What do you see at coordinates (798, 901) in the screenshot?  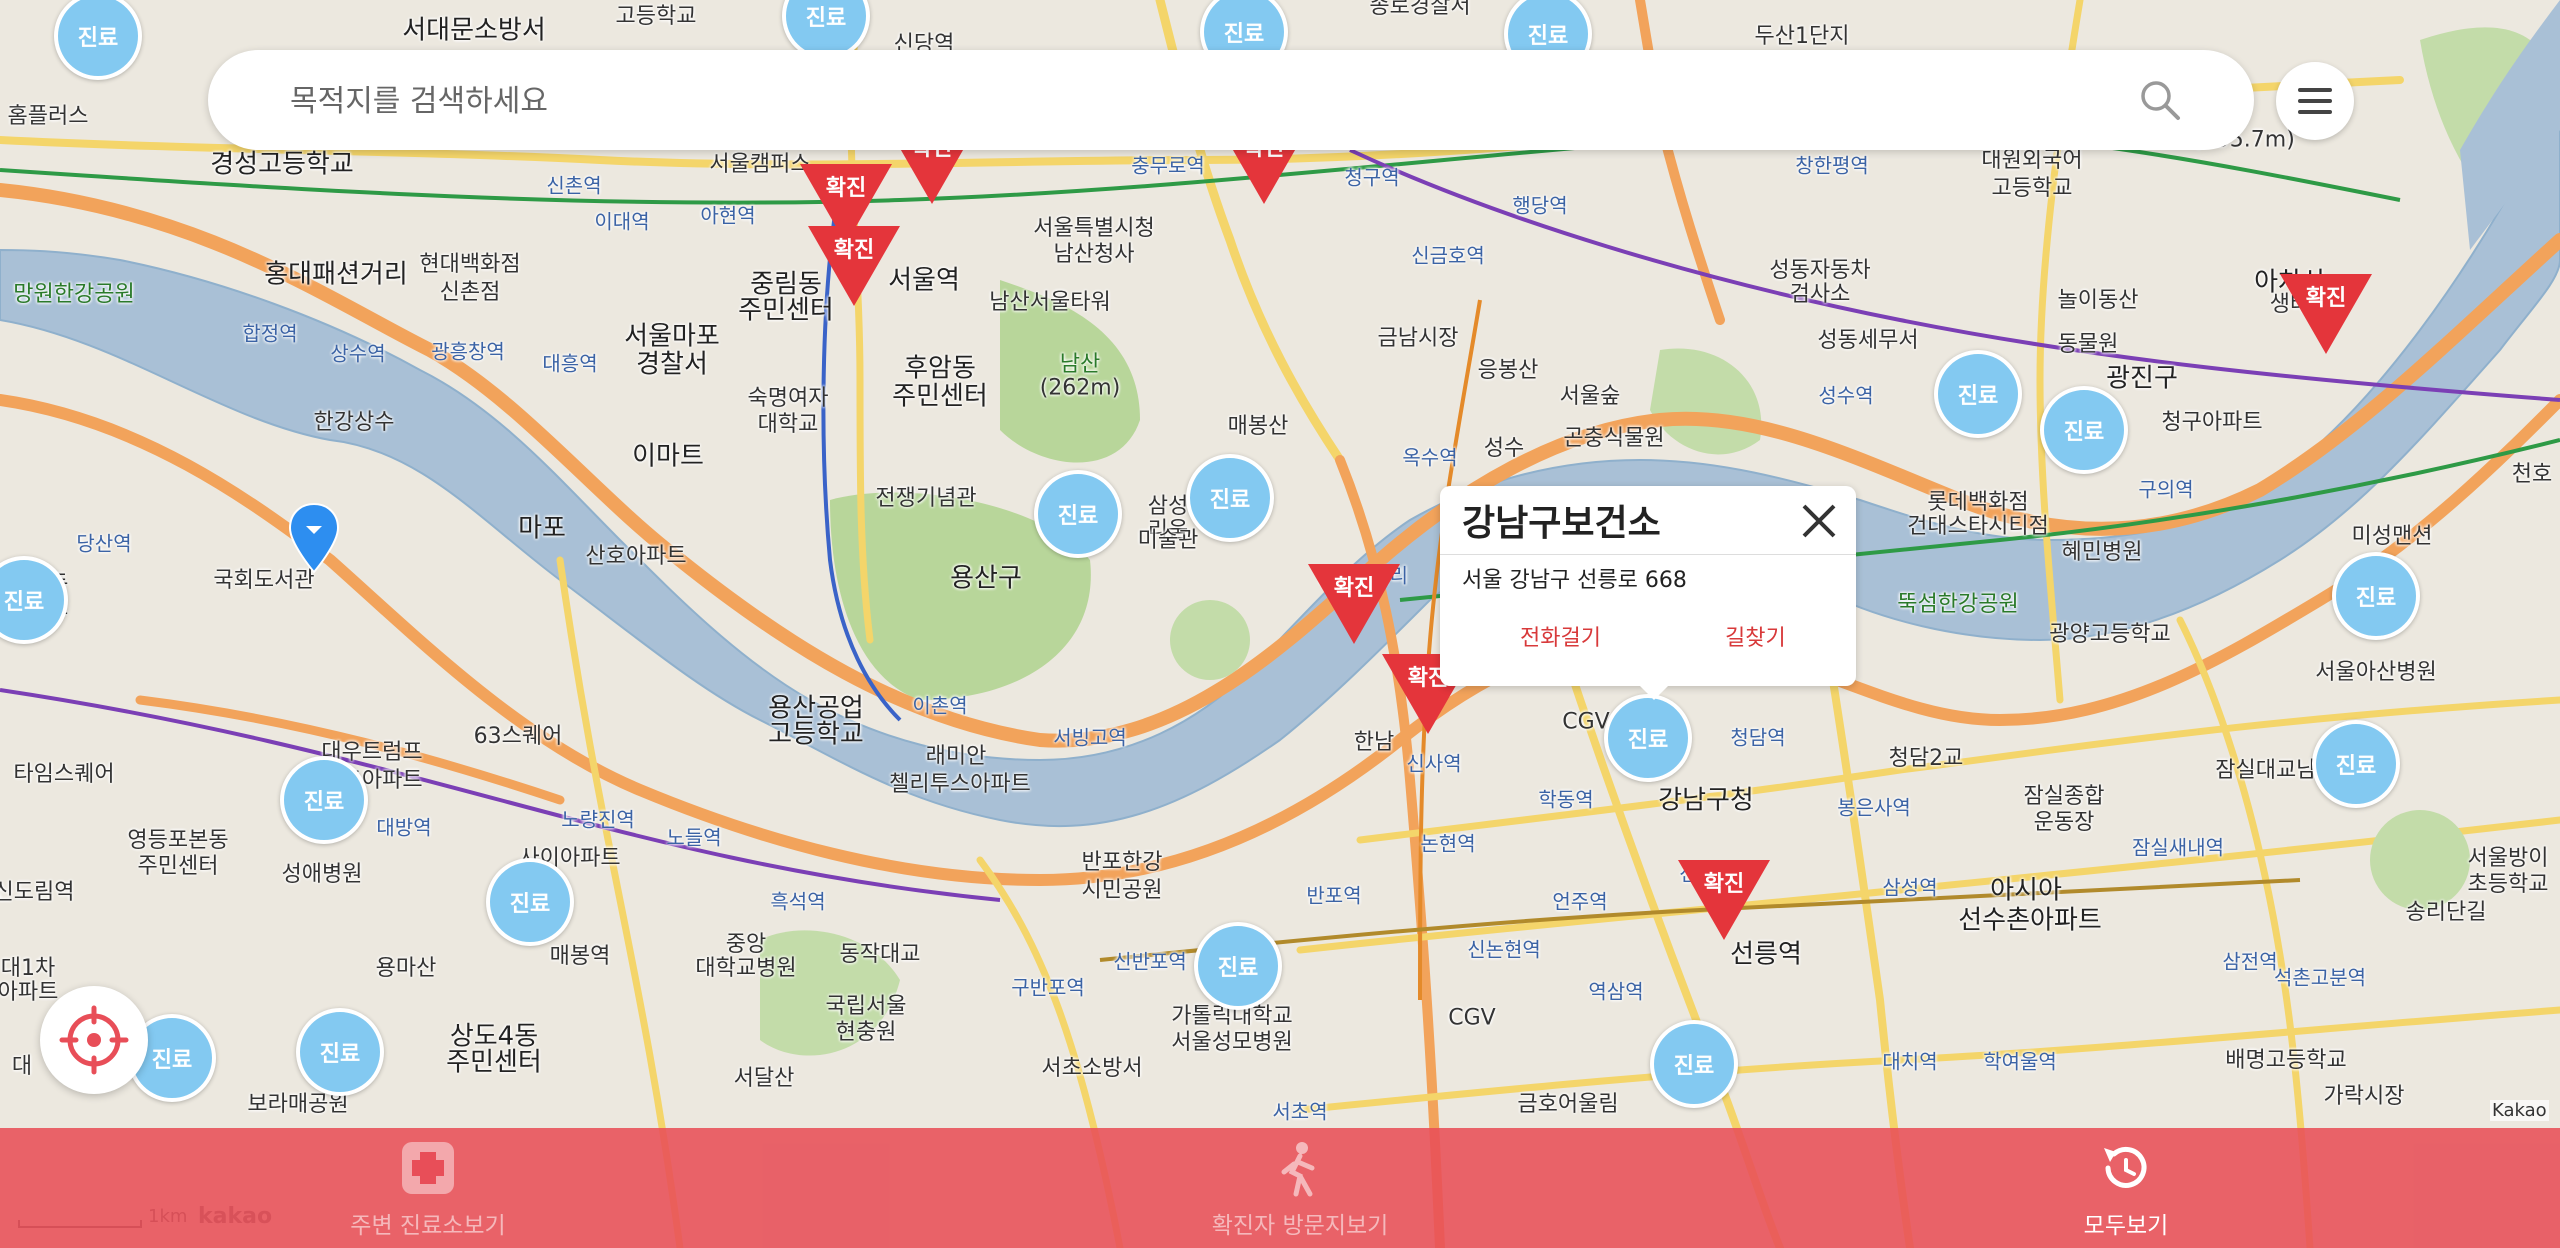 I see `map-label: 흑석역` at bounding box center [798, 901].